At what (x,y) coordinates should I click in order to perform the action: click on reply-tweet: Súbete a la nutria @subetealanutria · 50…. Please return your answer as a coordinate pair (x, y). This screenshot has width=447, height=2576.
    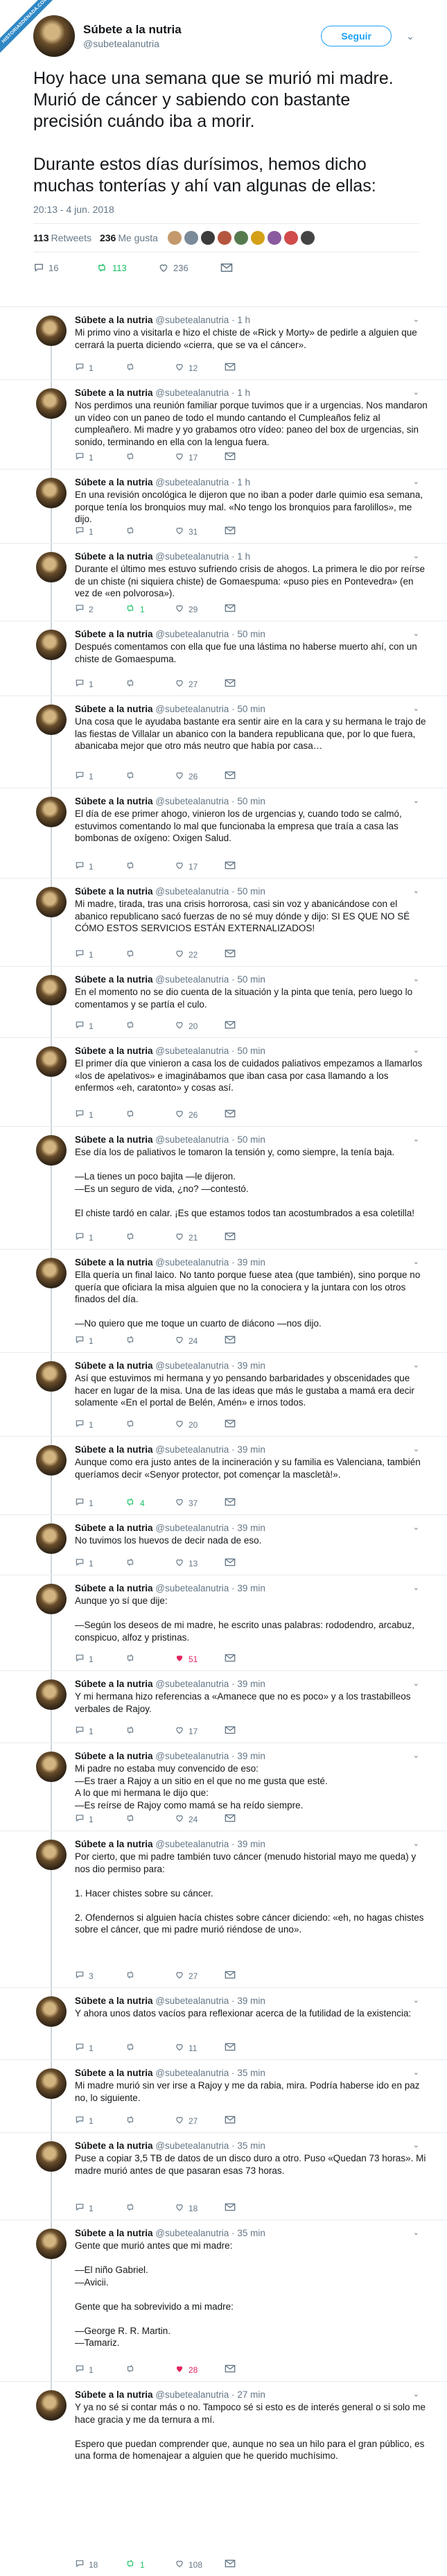
    Looking at the image, I should click on (223, 1187).